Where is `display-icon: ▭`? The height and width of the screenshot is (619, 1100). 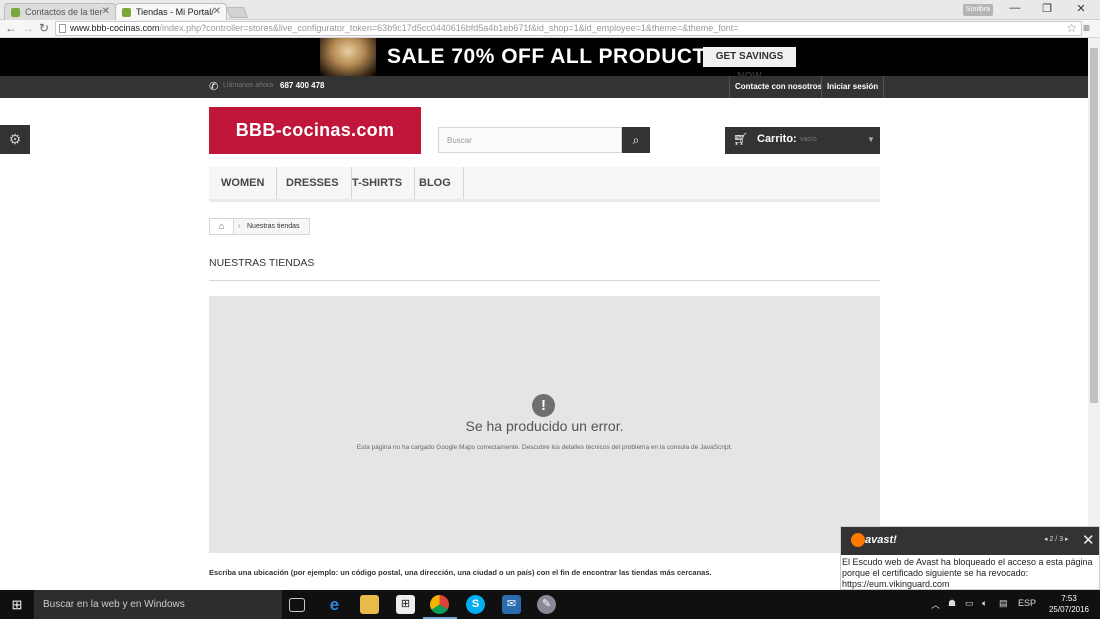 display-icon: ▭ is located at coordinates (969, 603).